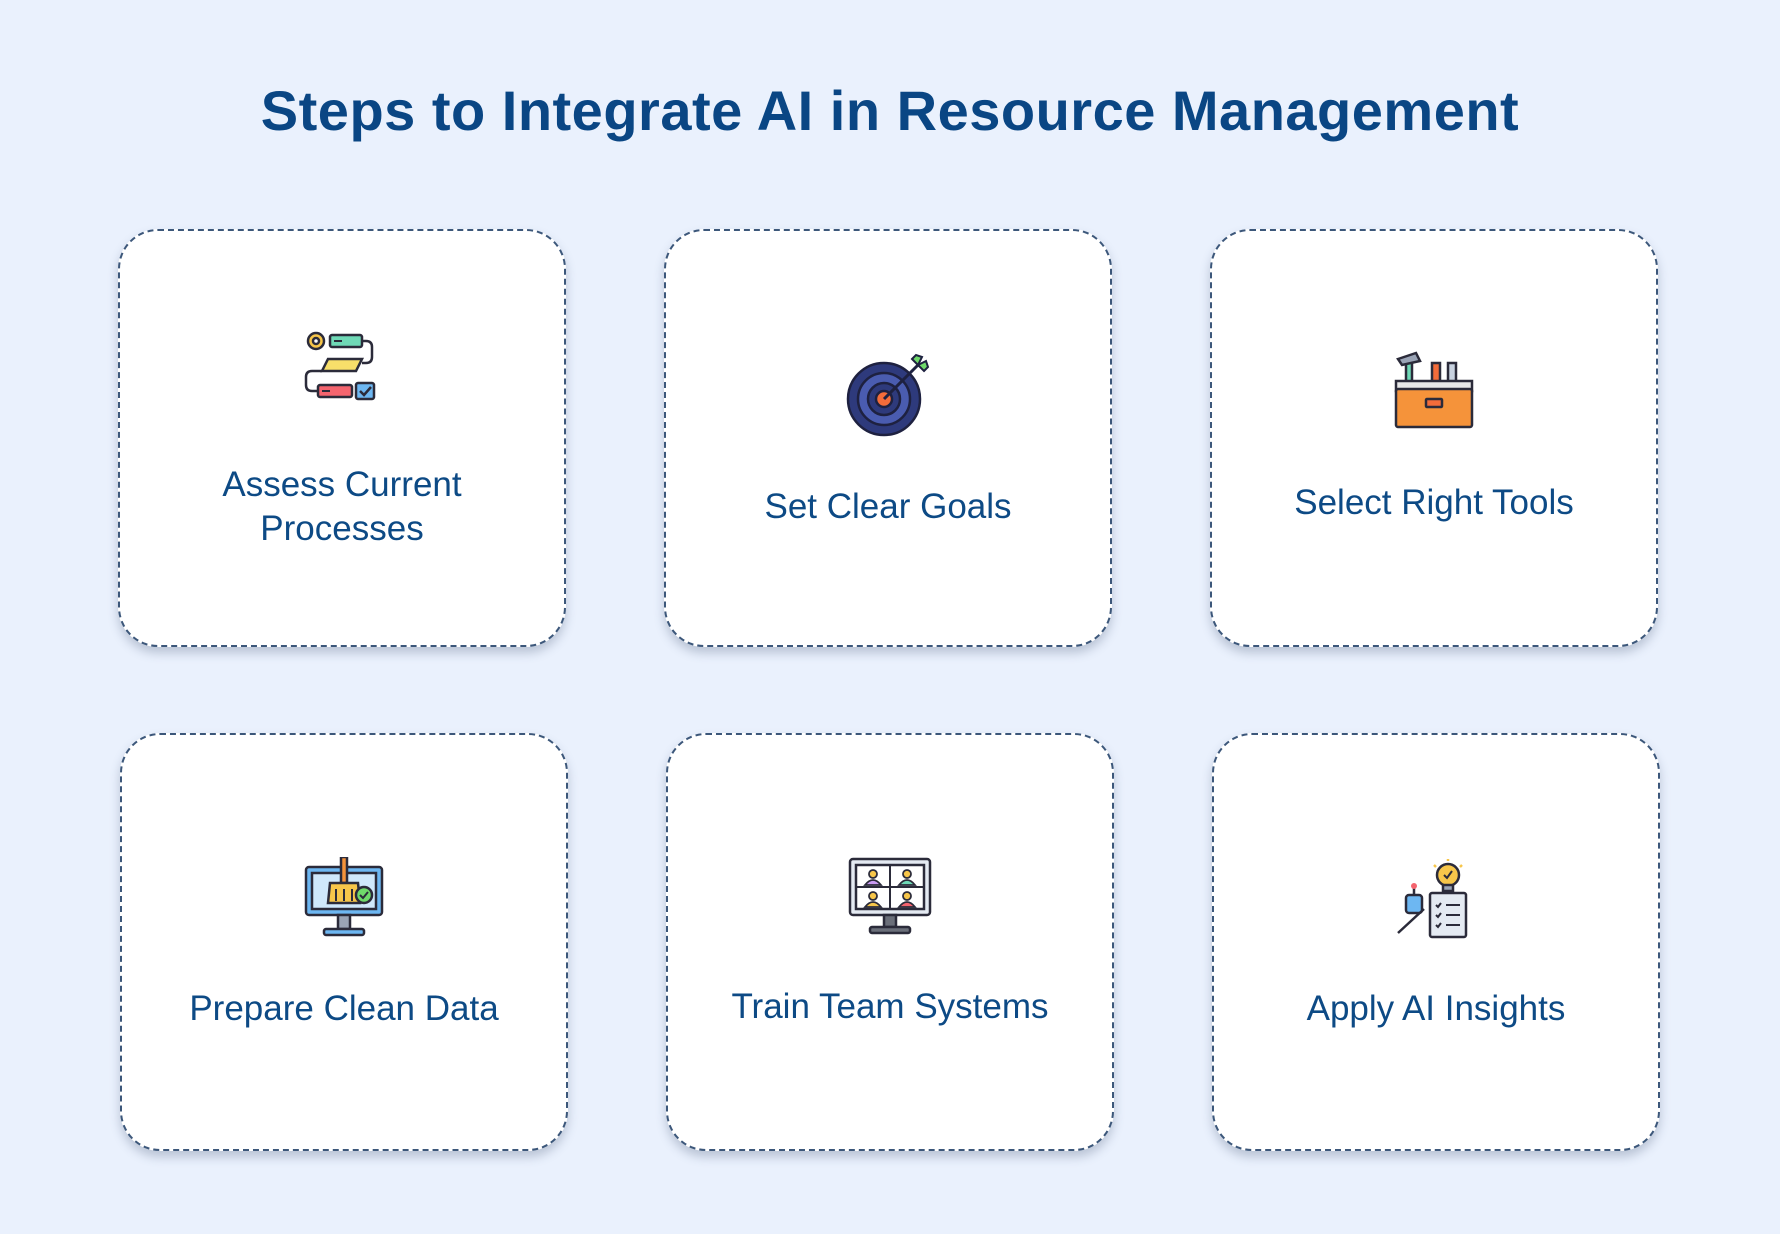 This screenshot has width=1780, height=1234. Describe the element at coordinates (890, 942) in the screenshot. I see `step-card-train-team-systems: Train Team Systems` at that location.